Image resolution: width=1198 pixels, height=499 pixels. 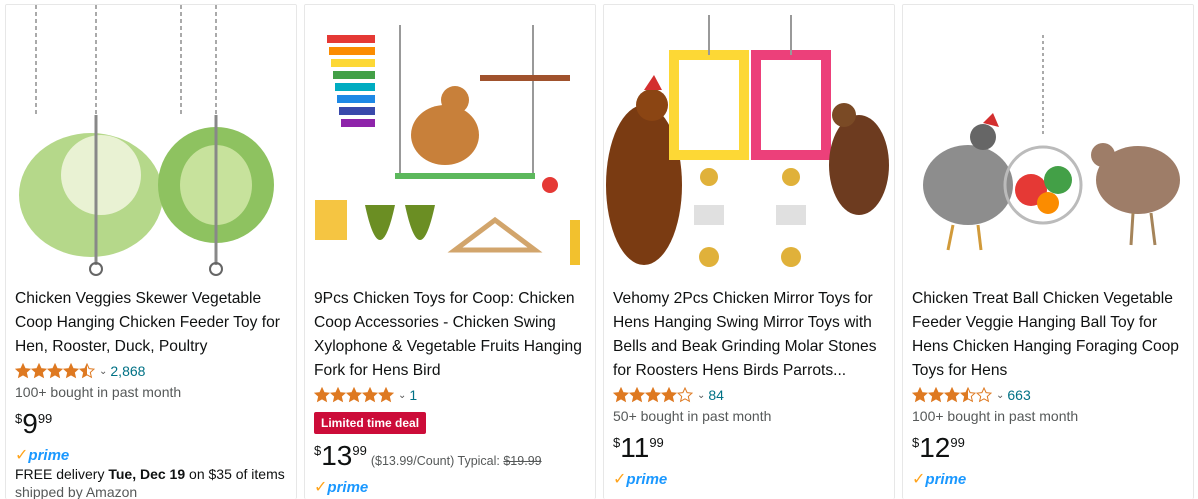 I want to click on treat-ball-image, so click(x=1048, y=142).